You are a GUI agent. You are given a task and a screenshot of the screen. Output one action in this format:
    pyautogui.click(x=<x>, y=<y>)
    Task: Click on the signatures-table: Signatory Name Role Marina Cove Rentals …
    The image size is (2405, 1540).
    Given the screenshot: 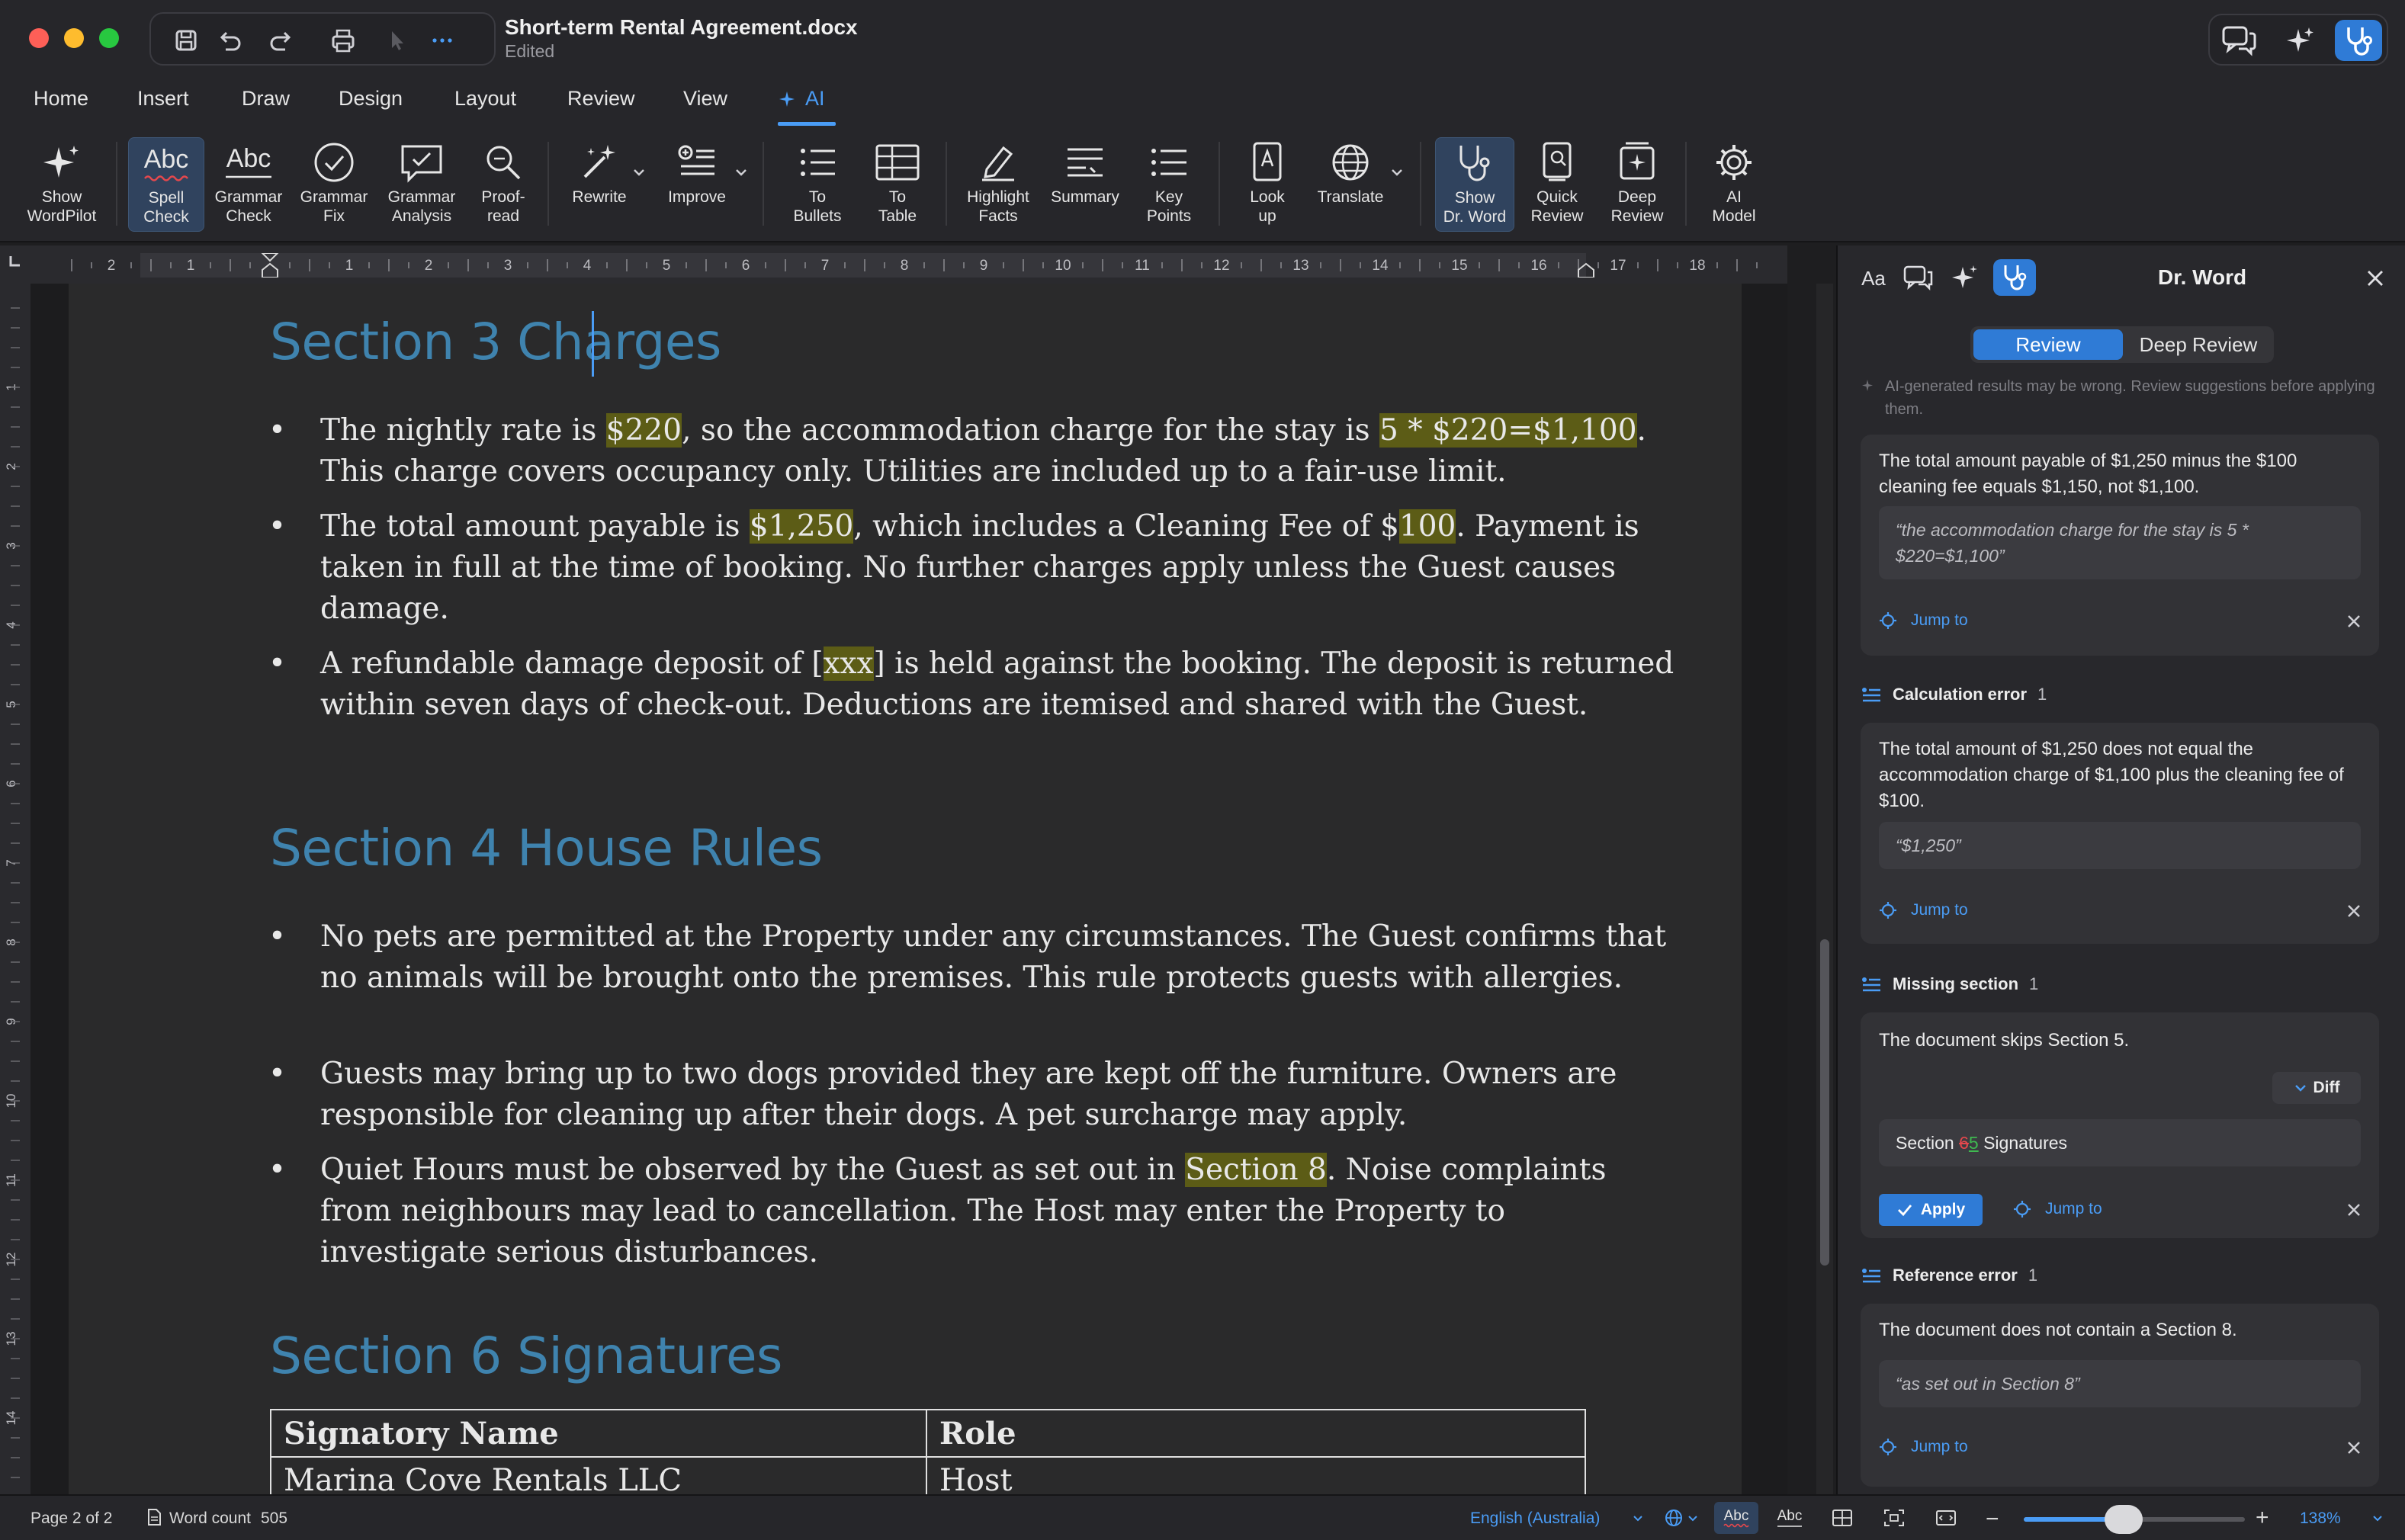 What is the action you would take?
    pyautogui.click(x=928, y=1452)
    